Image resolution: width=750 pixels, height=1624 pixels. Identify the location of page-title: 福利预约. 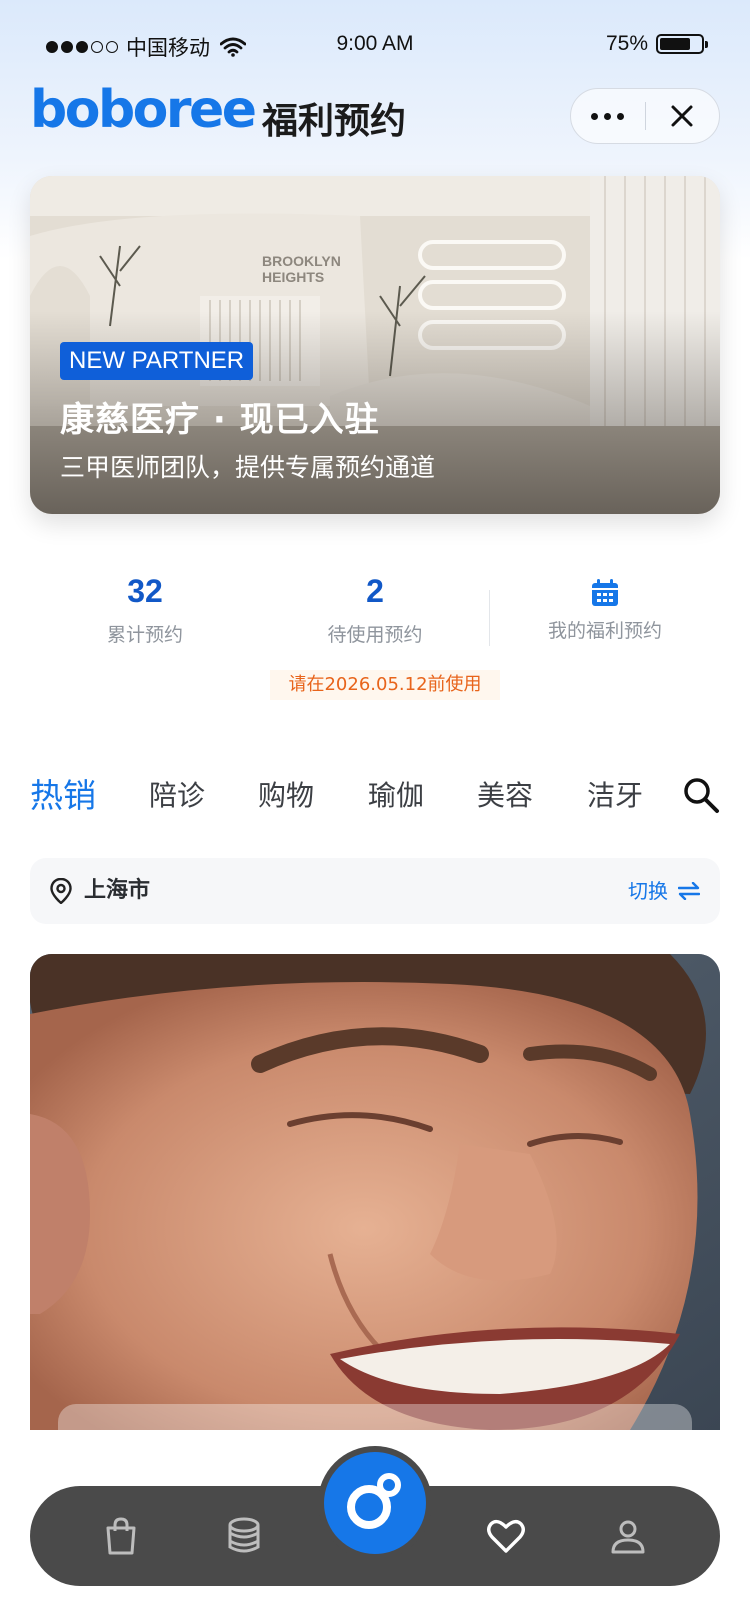
(334, 121).